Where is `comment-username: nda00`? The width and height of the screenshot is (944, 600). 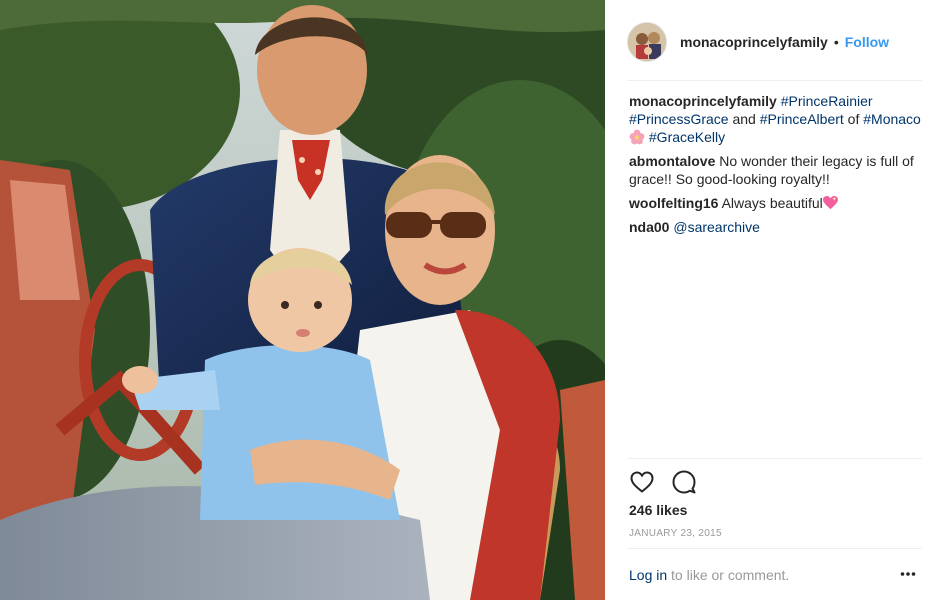
comment-username: nda00 is located at coordinates (649, 227).